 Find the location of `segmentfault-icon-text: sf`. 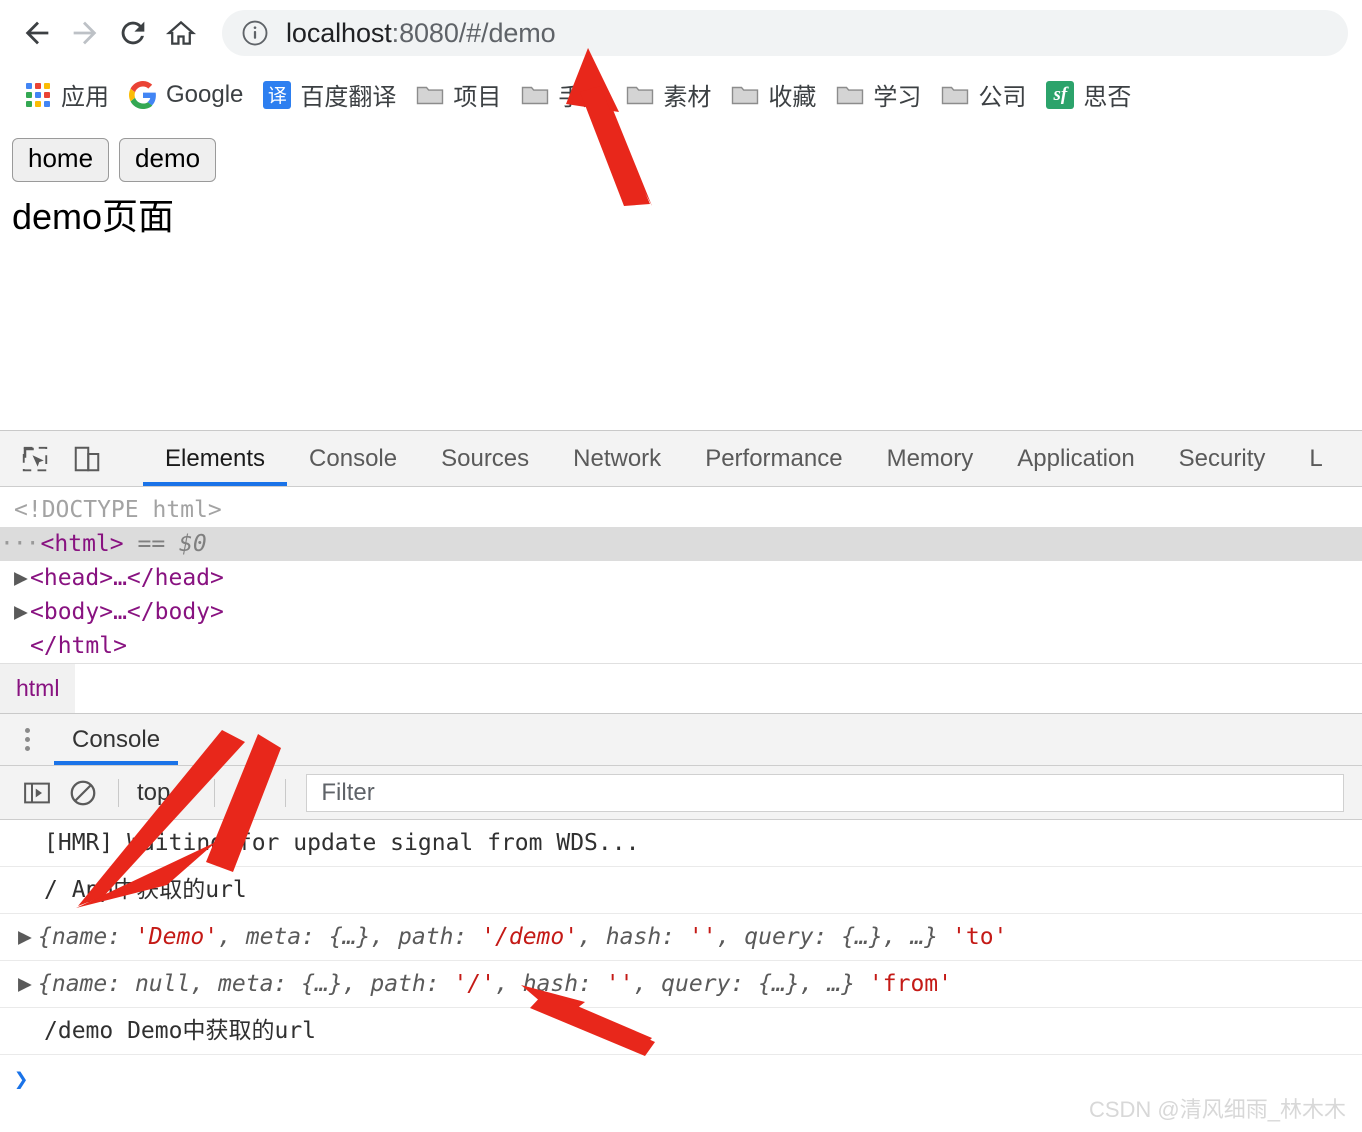

segmentfault-icon-text: sf is located at coordinates (1060, 94).